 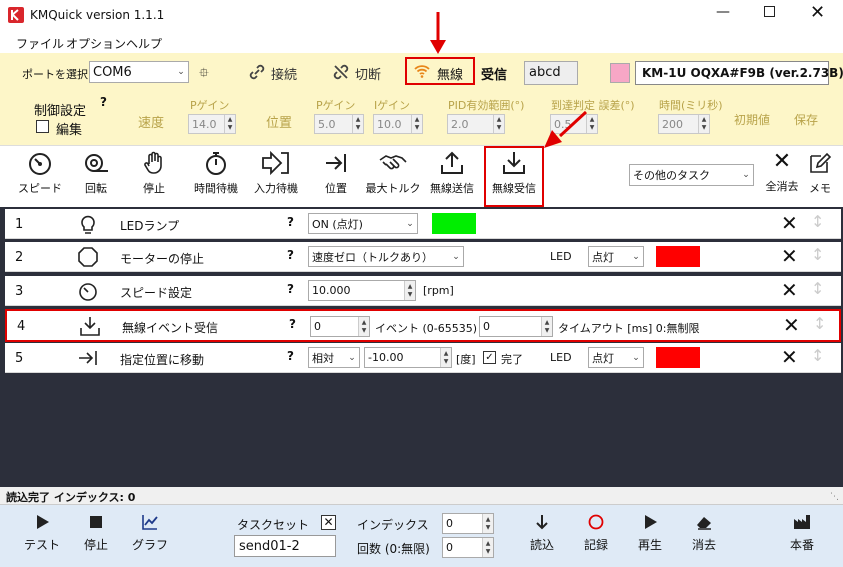 What do you see at coordinates (363, 223) in the screenshot?
I see `led-state-select: ON (点灯) ⌄` at bounding box center [363, 223].